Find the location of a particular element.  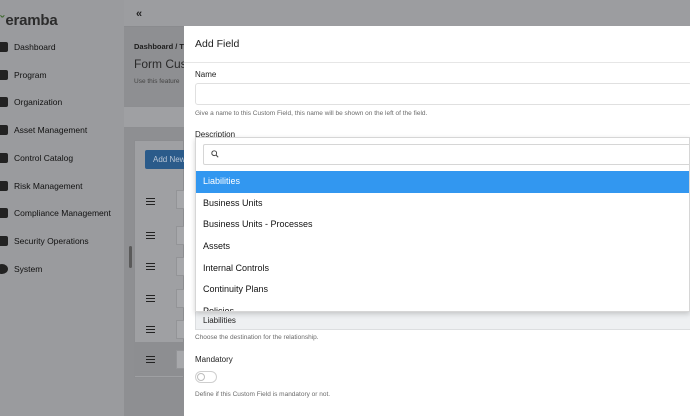

sidebar-item-risk-management: Risk Management is located at coordinates (41, 186).